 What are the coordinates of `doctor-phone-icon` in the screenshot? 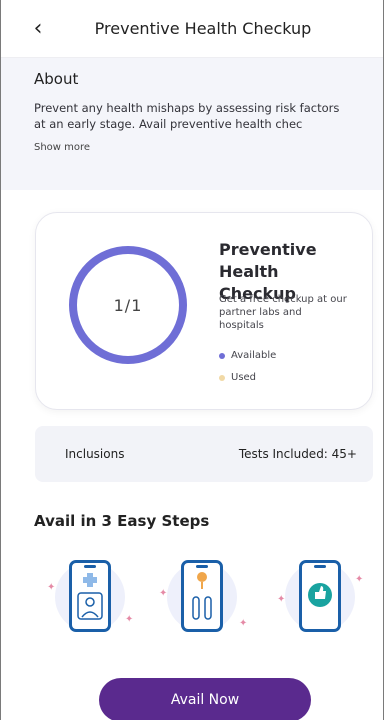 It's located at (90, 596).